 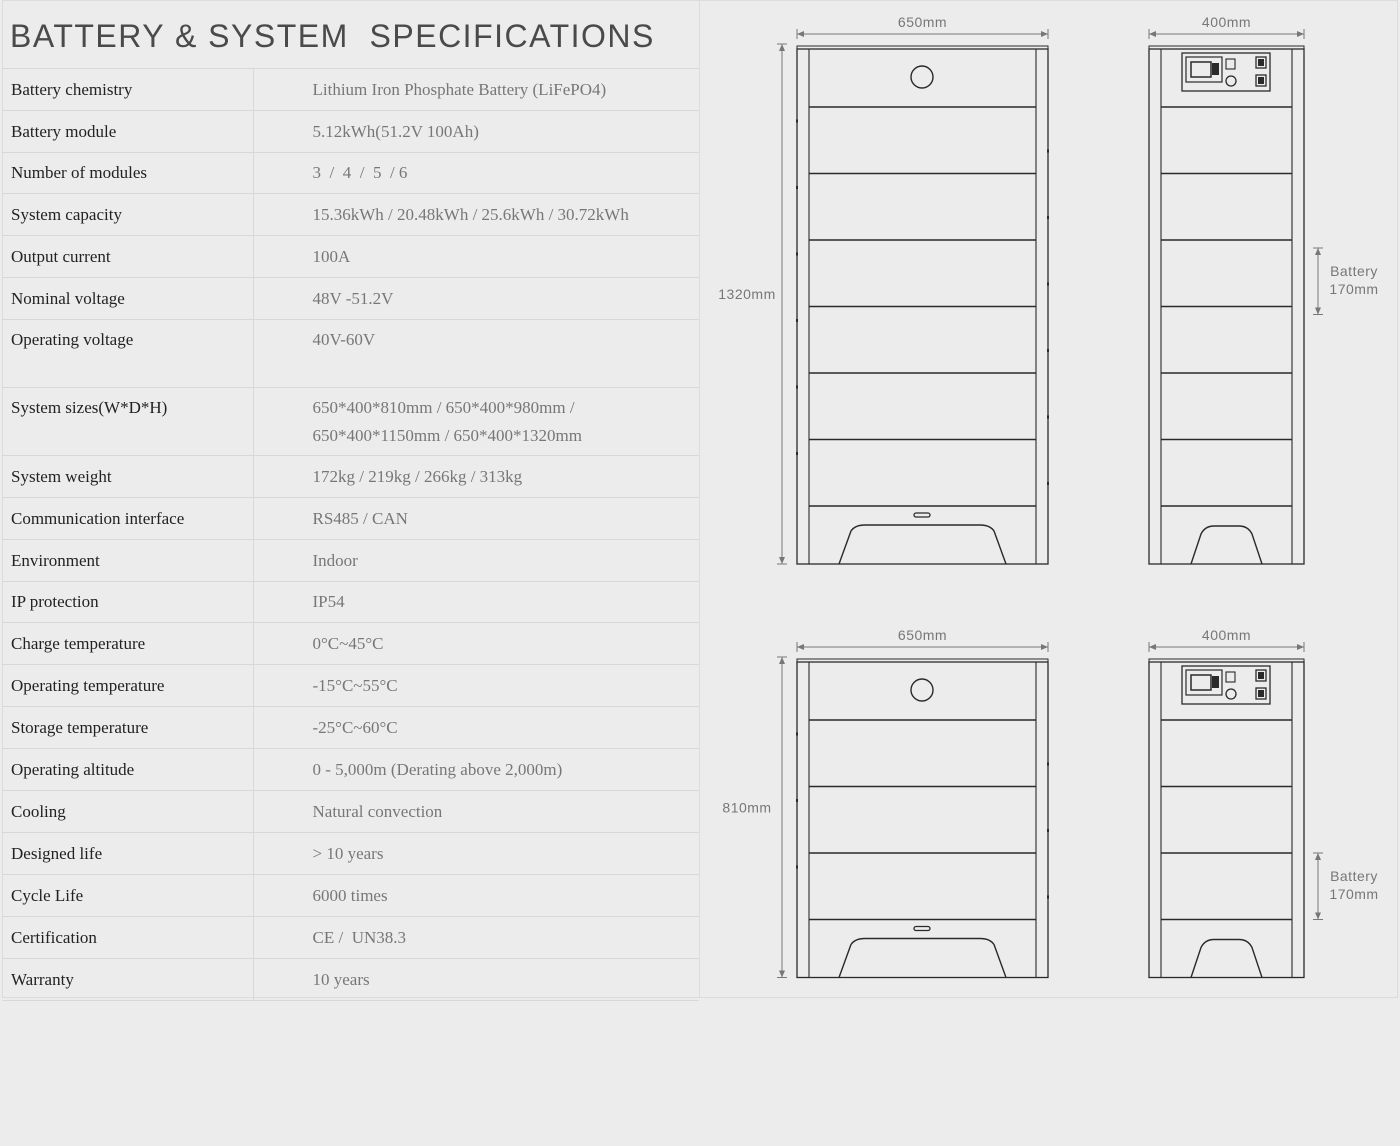 What do you see at coordinates (128, 937) in the screenshot?
I see `spec-label: Certification` at bounding box center [128, 937].